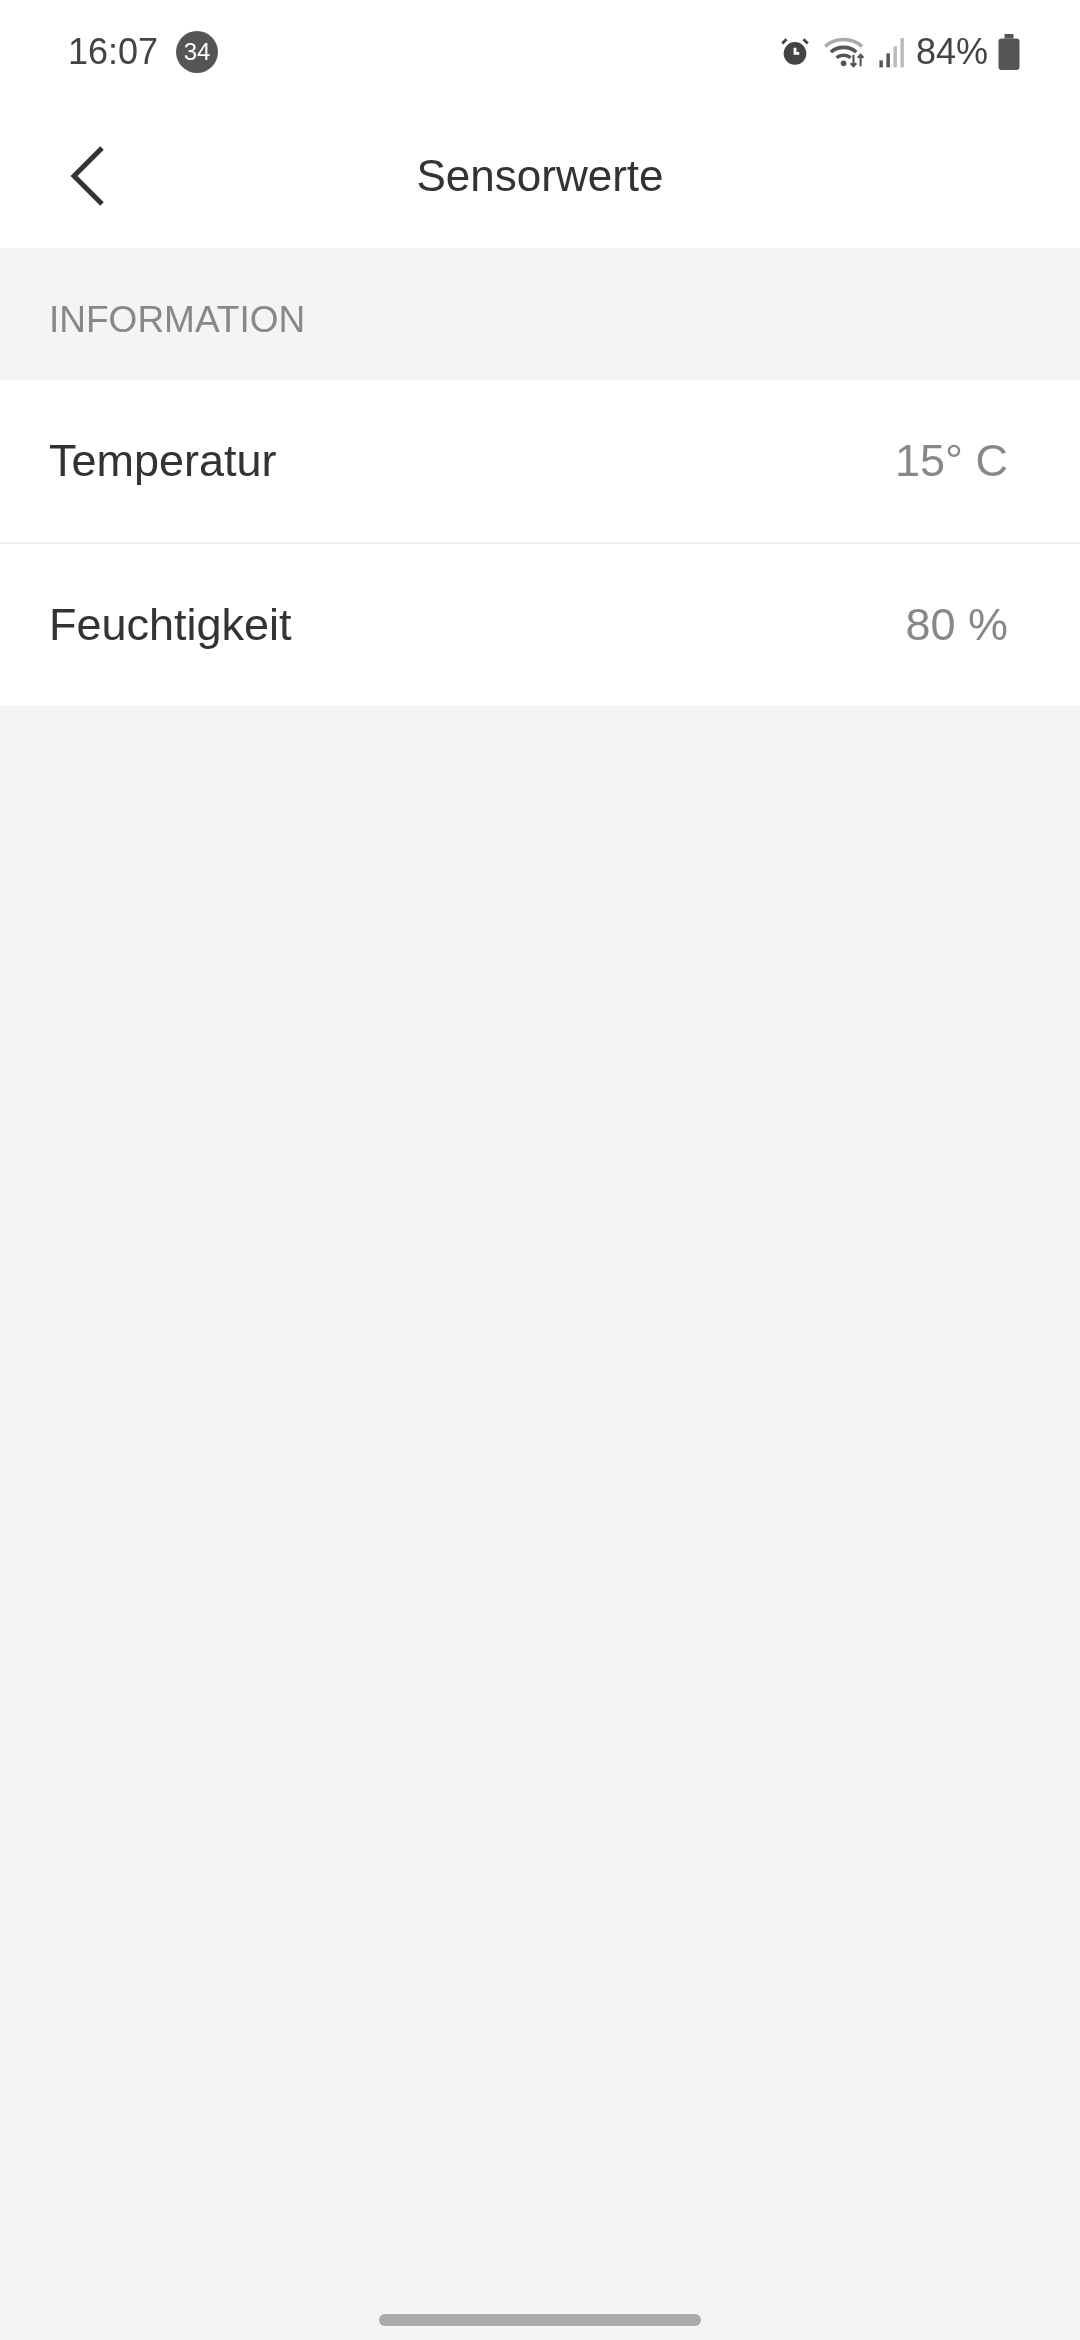 The image size is (1080, 2340). I want to click on row-label: Feuchtigkeit, so click(170, 625).